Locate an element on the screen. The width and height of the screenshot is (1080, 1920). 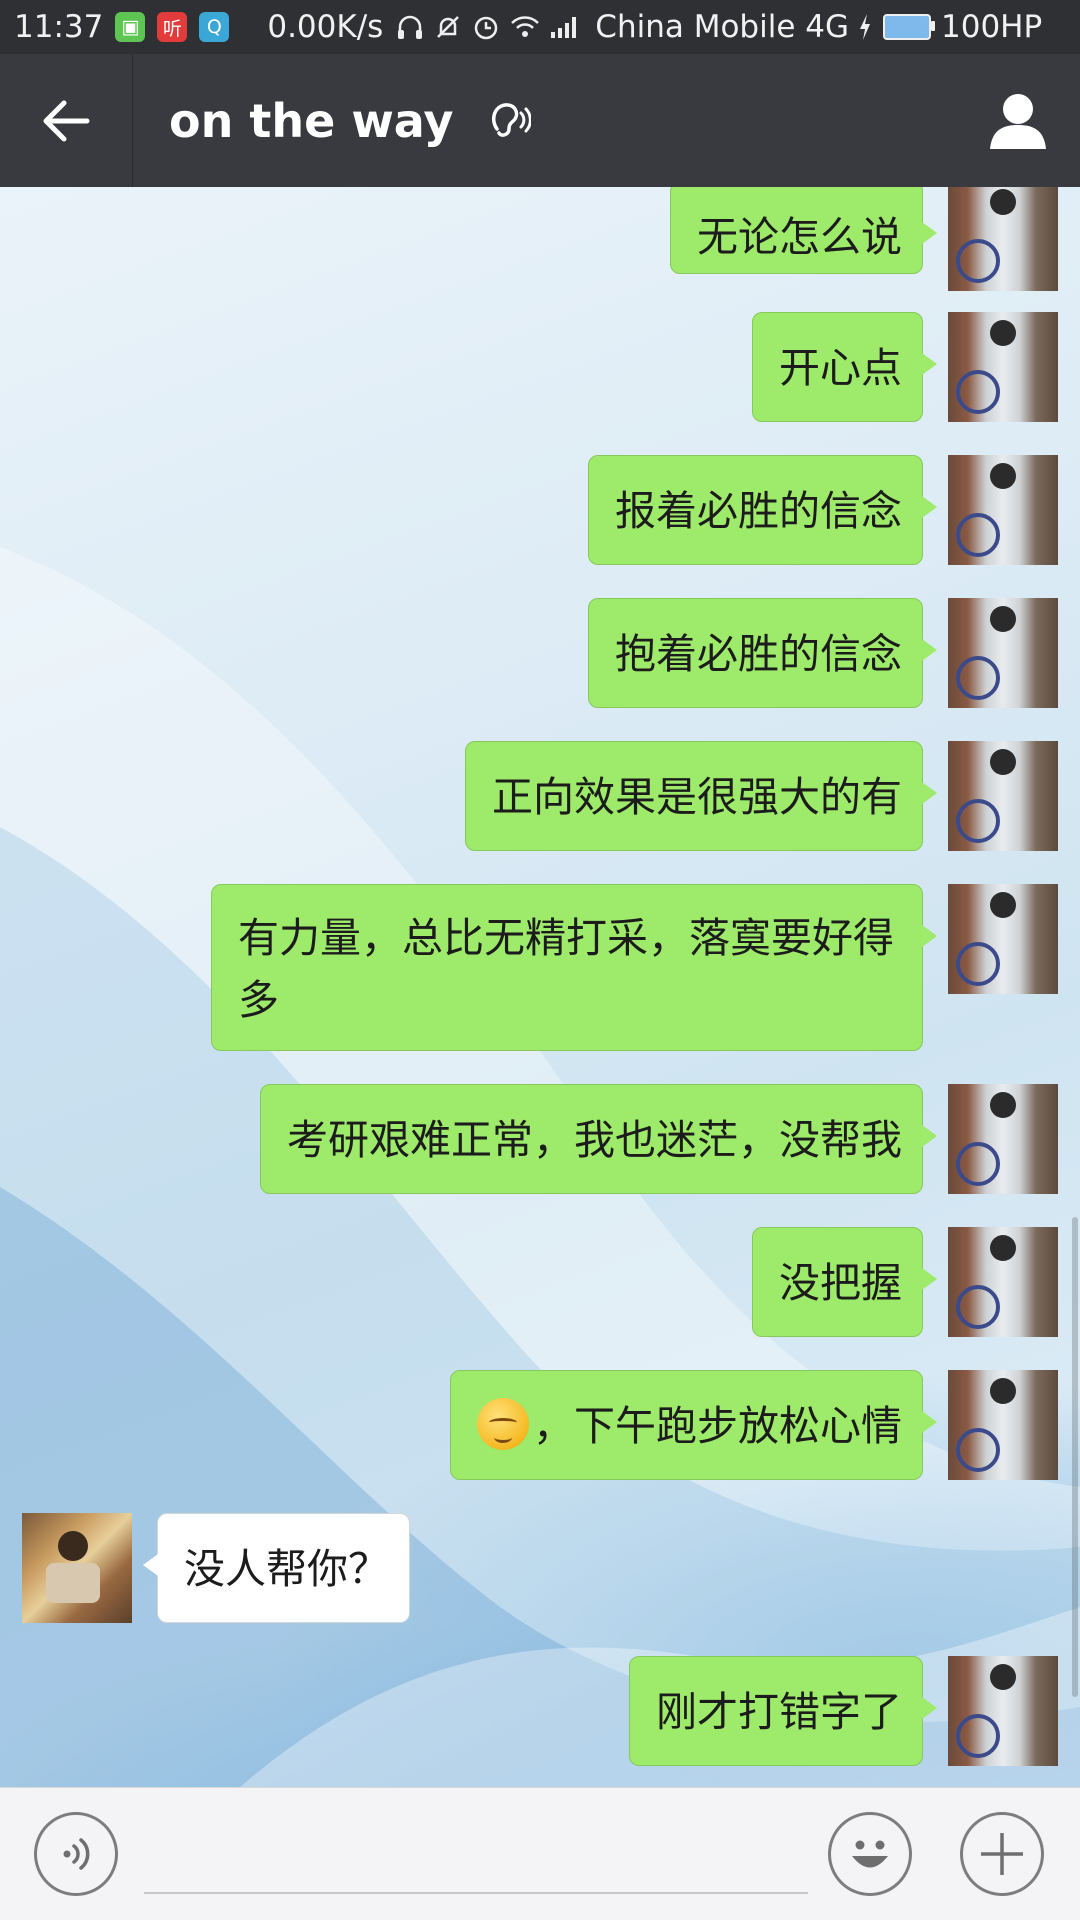
person-icon is located at coordinates (1018, 121).